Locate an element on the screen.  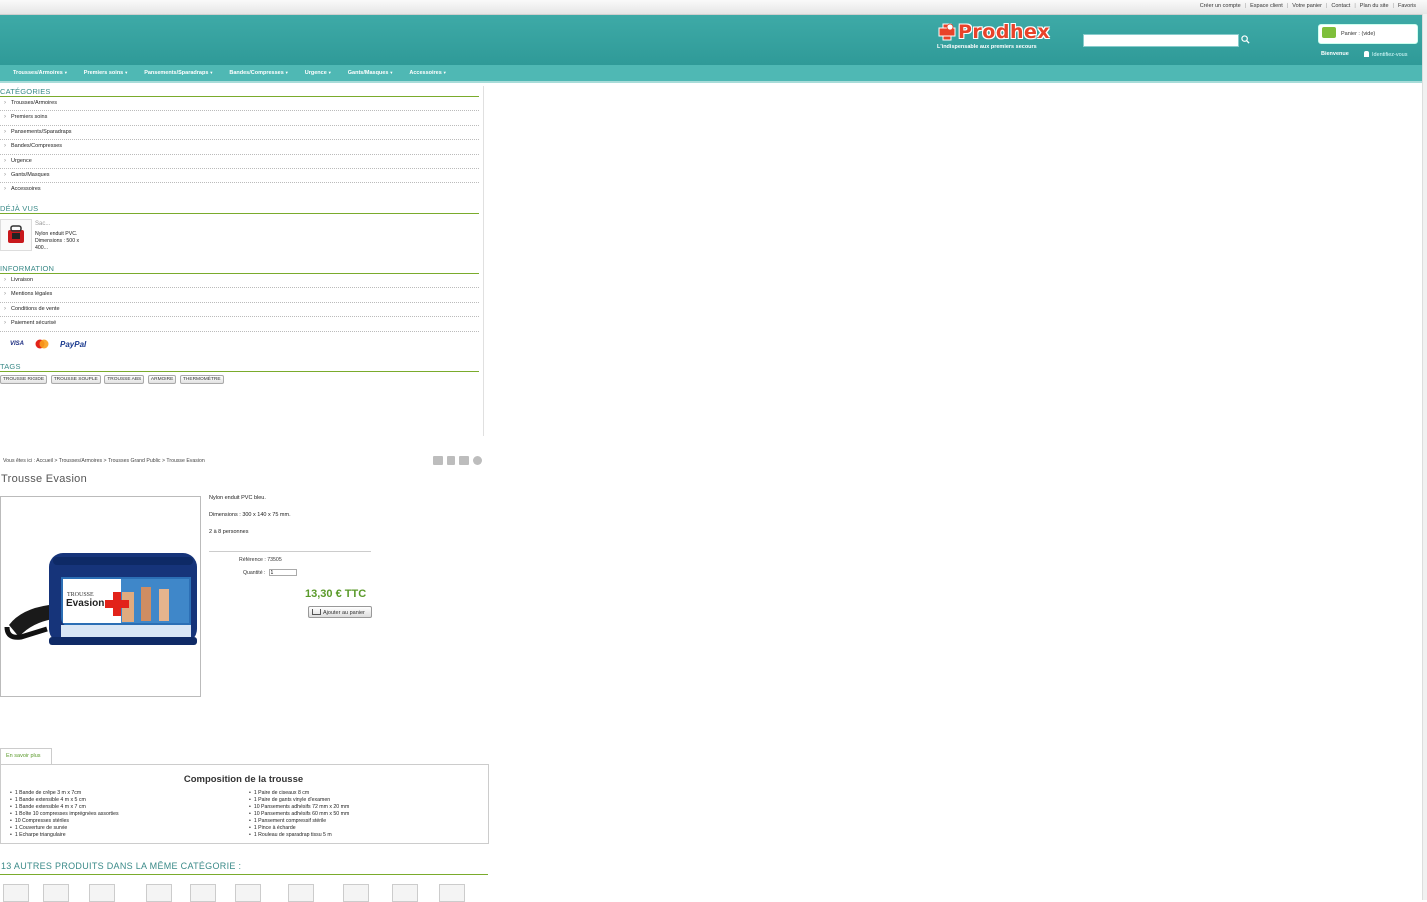
list-item: 1 Couverture de survie is located at coordinates (64, 828).